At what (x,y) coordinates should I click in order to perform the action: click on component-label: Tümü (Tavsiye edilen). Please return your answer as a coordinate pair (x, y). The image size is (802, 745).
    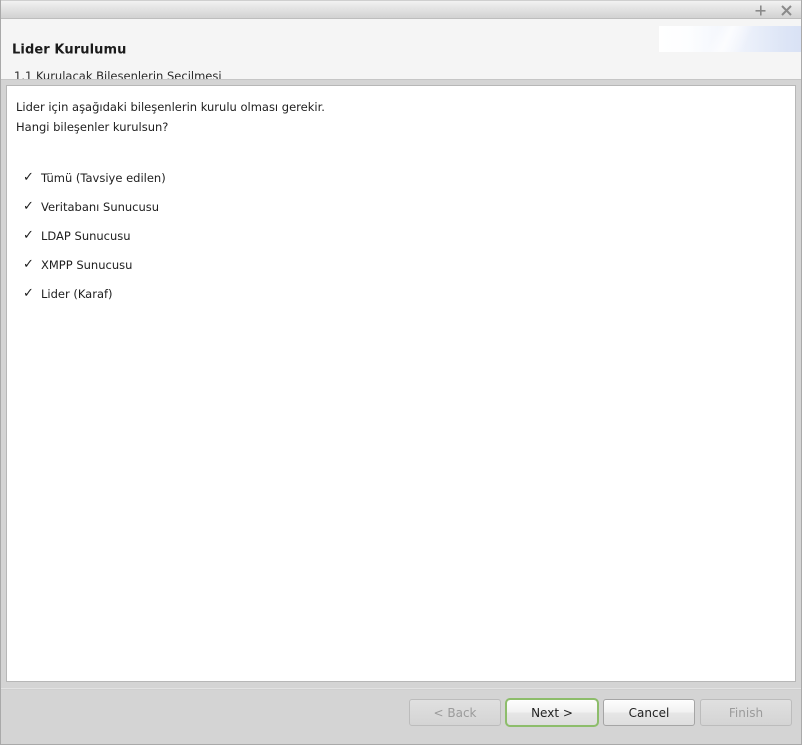
    Looking at the image, I should click on (103, 177).